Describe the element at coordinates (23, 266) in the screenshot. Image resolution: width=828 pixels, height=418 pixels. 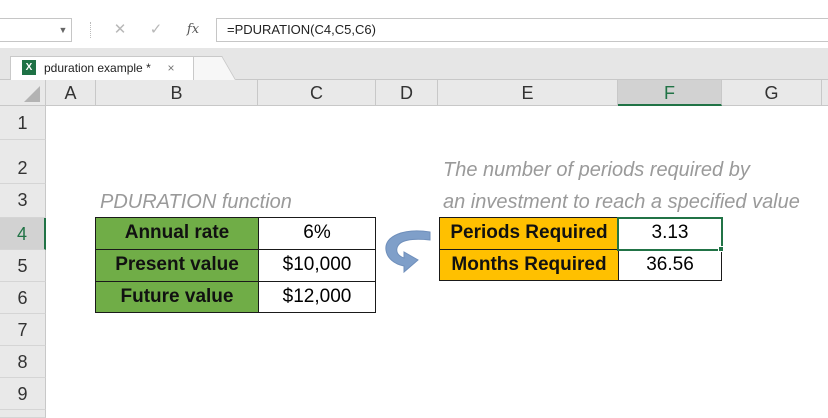
I see `row-header-5: 5` at that location.